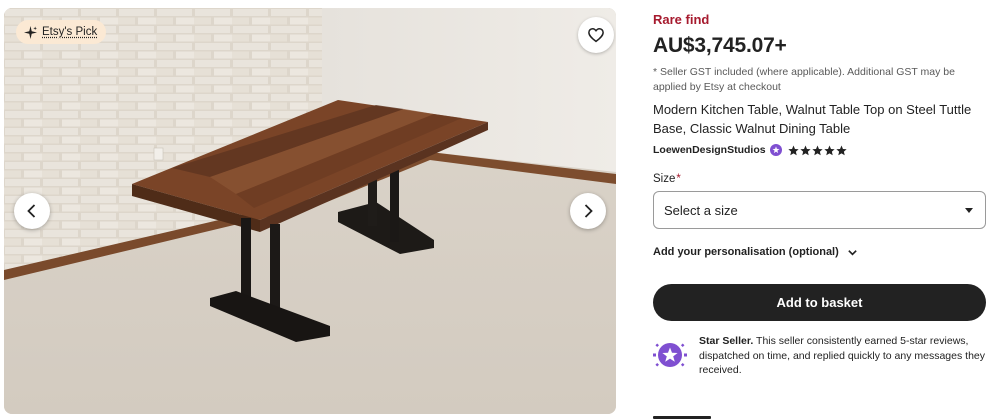  I want to click on size-select-value: Select a size, so click(701, 210).